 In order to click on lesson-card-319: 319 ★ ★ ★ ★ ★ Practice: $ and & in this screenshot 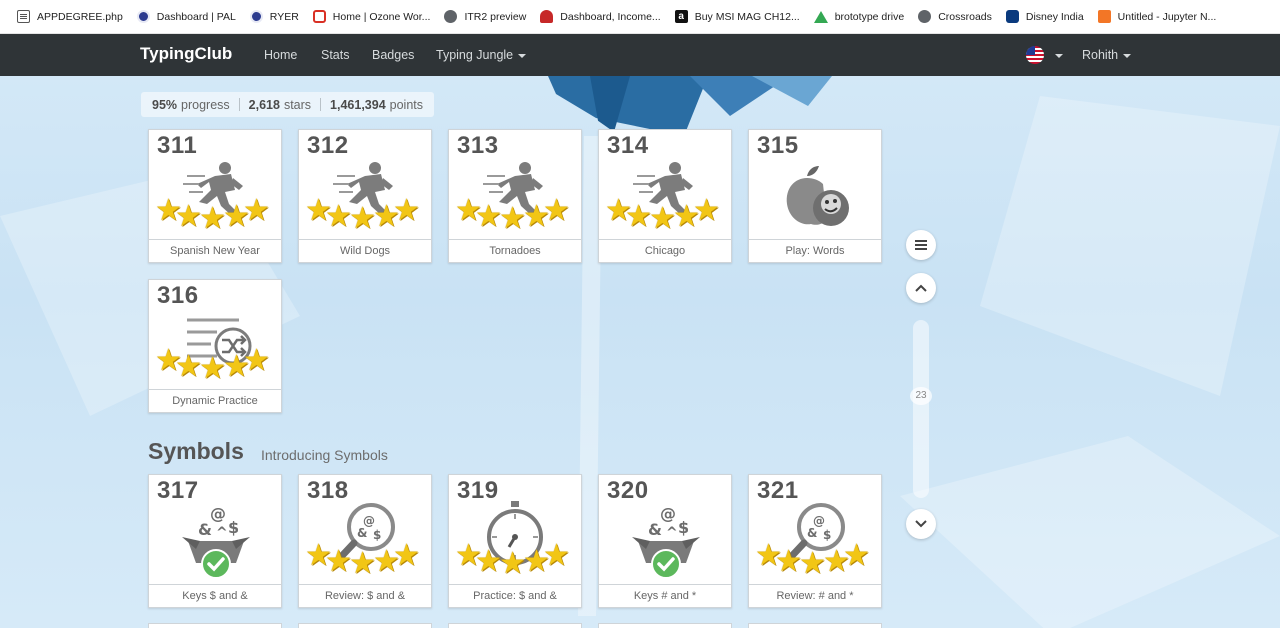, I will do `click(515, 541)`.